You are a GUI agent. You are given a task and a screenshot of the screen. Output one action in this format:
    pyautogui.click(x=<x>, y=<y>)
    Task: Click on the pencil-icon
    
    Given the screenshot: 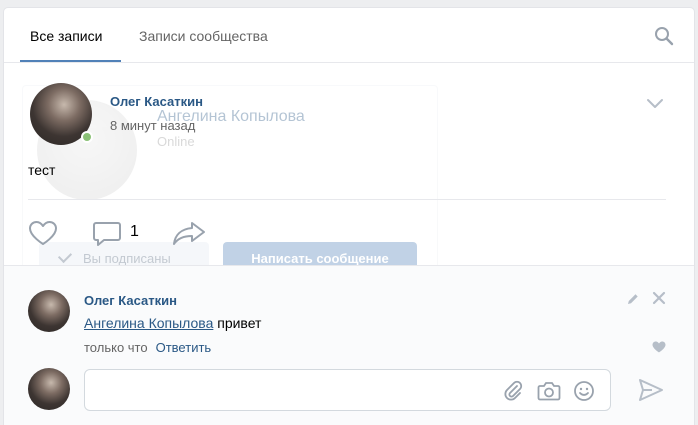 What is the action you would take?
    pyautogui.click(x=633, y=299)
    